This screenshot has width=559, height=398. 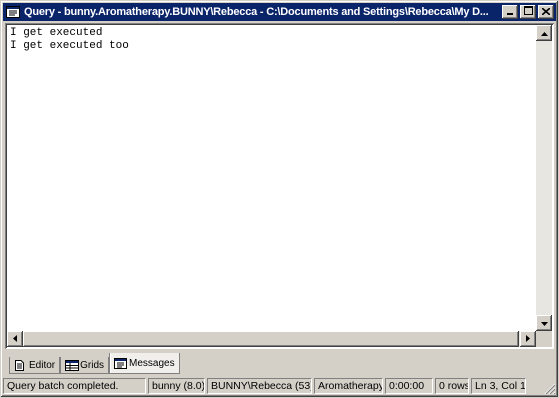 I want to click on message-line: I get executed too, so click(x=69, y=46).